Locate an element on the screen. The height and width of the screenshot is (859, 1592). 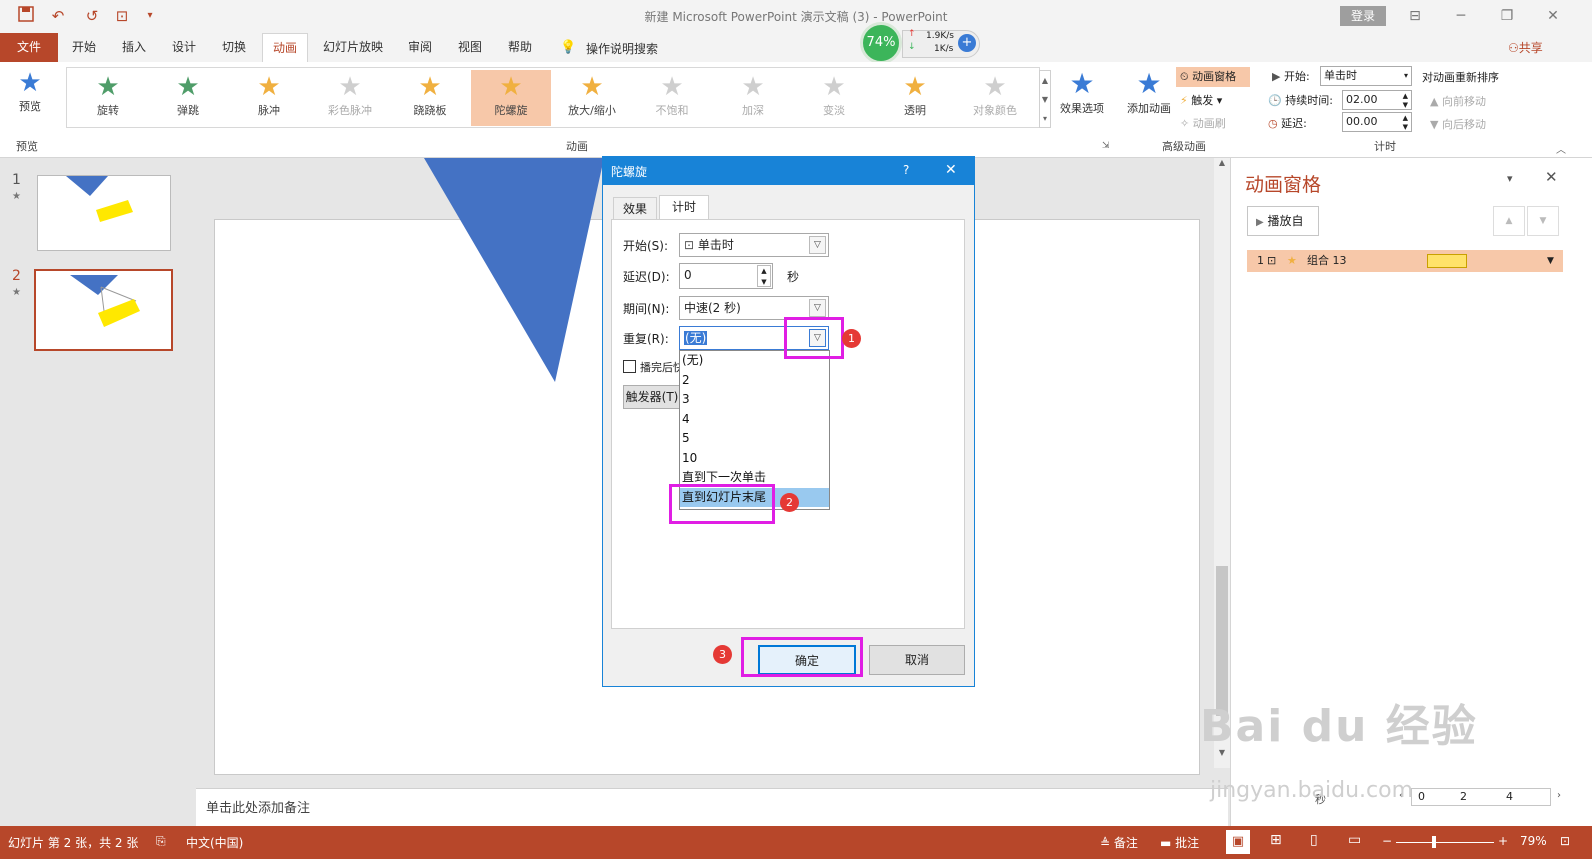
animation-item-label: 旋转 is located at coordinates (108, 110).